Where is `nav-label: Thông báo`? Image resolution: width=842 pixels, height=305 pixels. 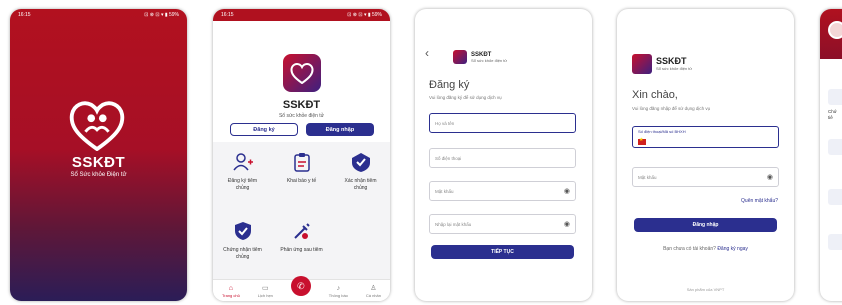 nav-label: Thông báo is located at coordinates (338, 295).